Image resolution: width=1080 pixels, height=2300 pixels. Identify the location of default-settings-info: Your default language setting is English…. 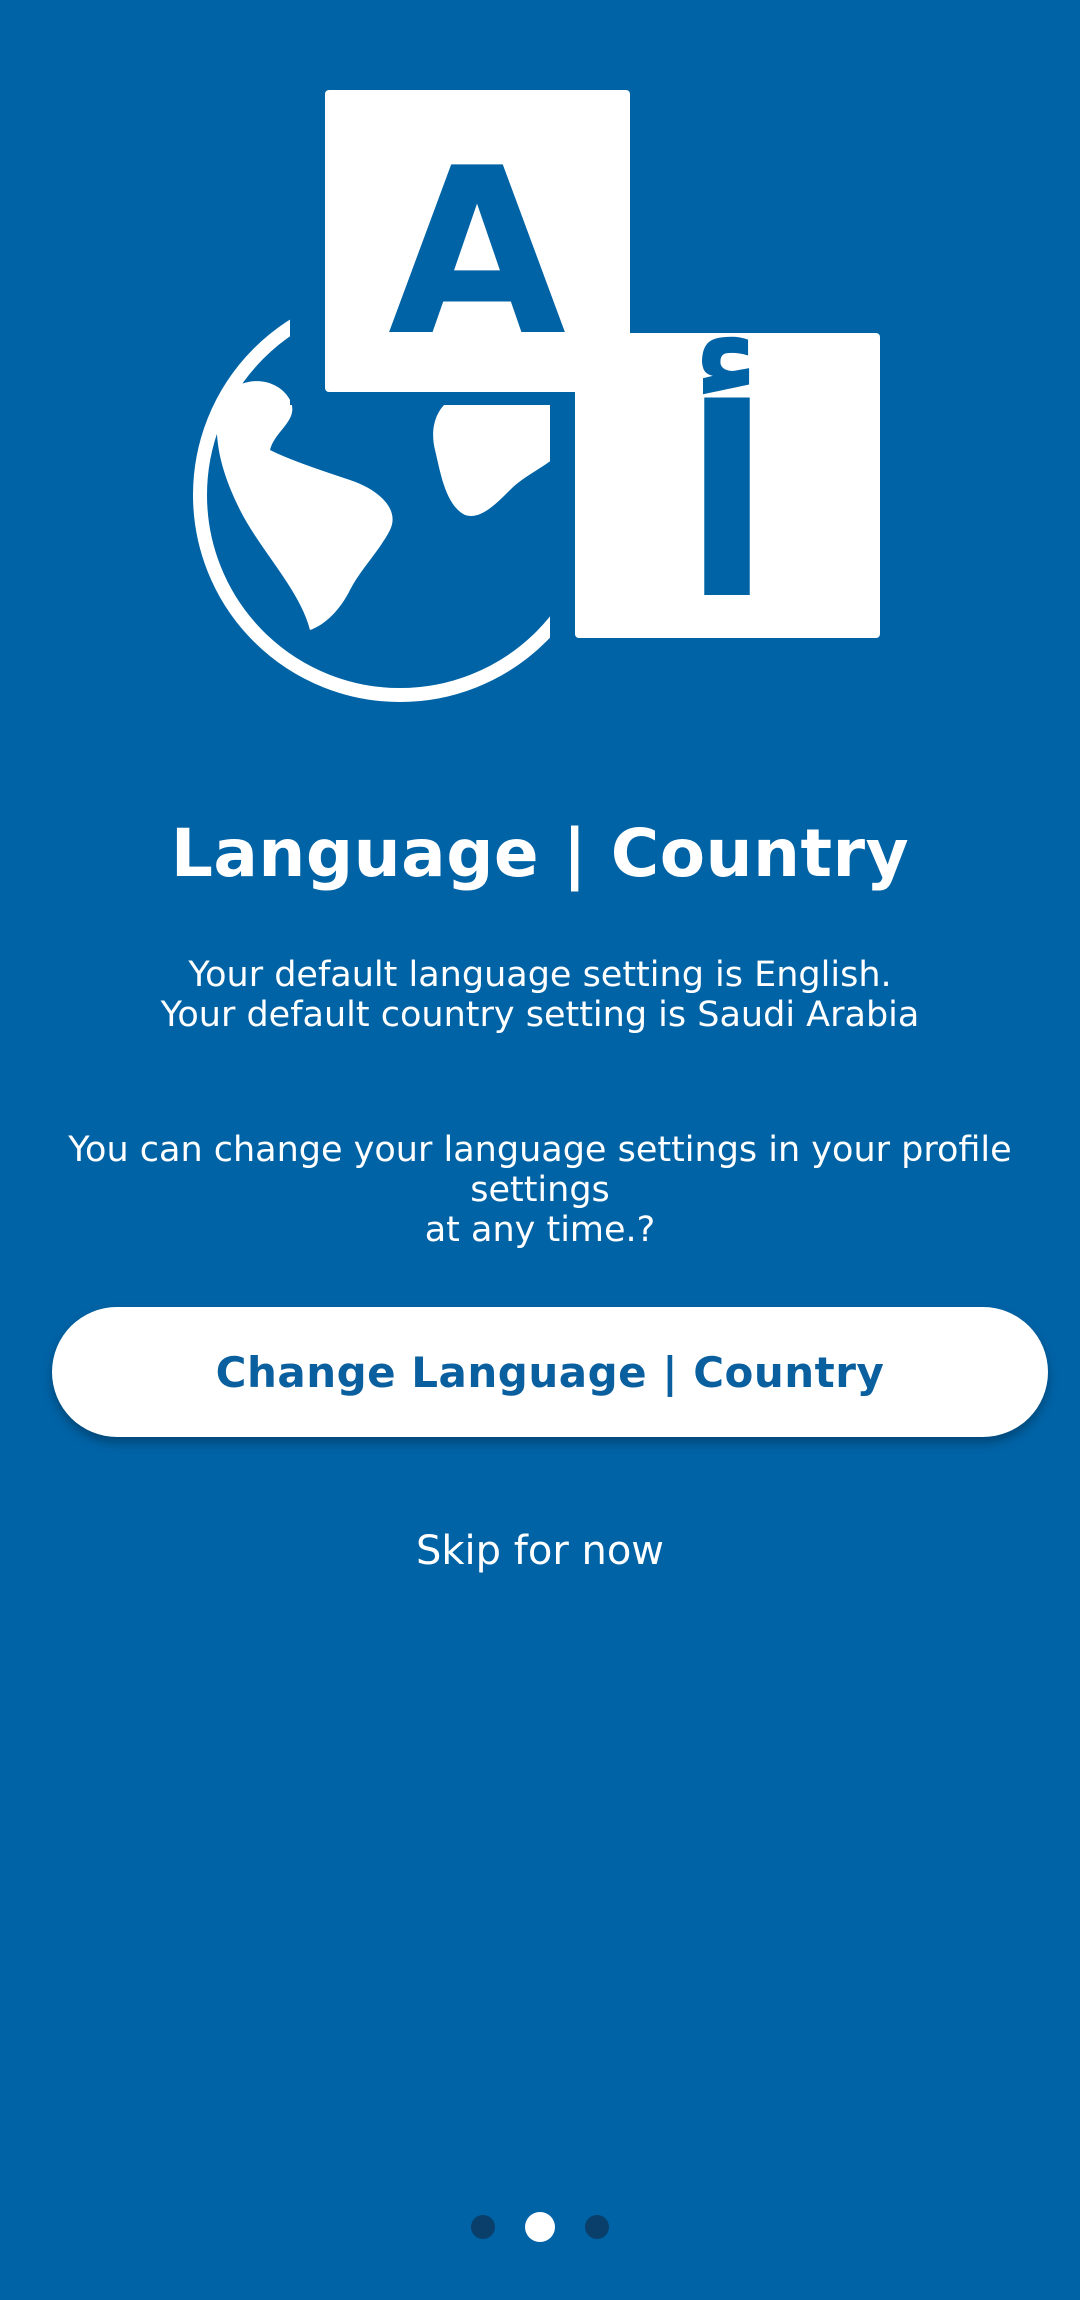
(540, 995).